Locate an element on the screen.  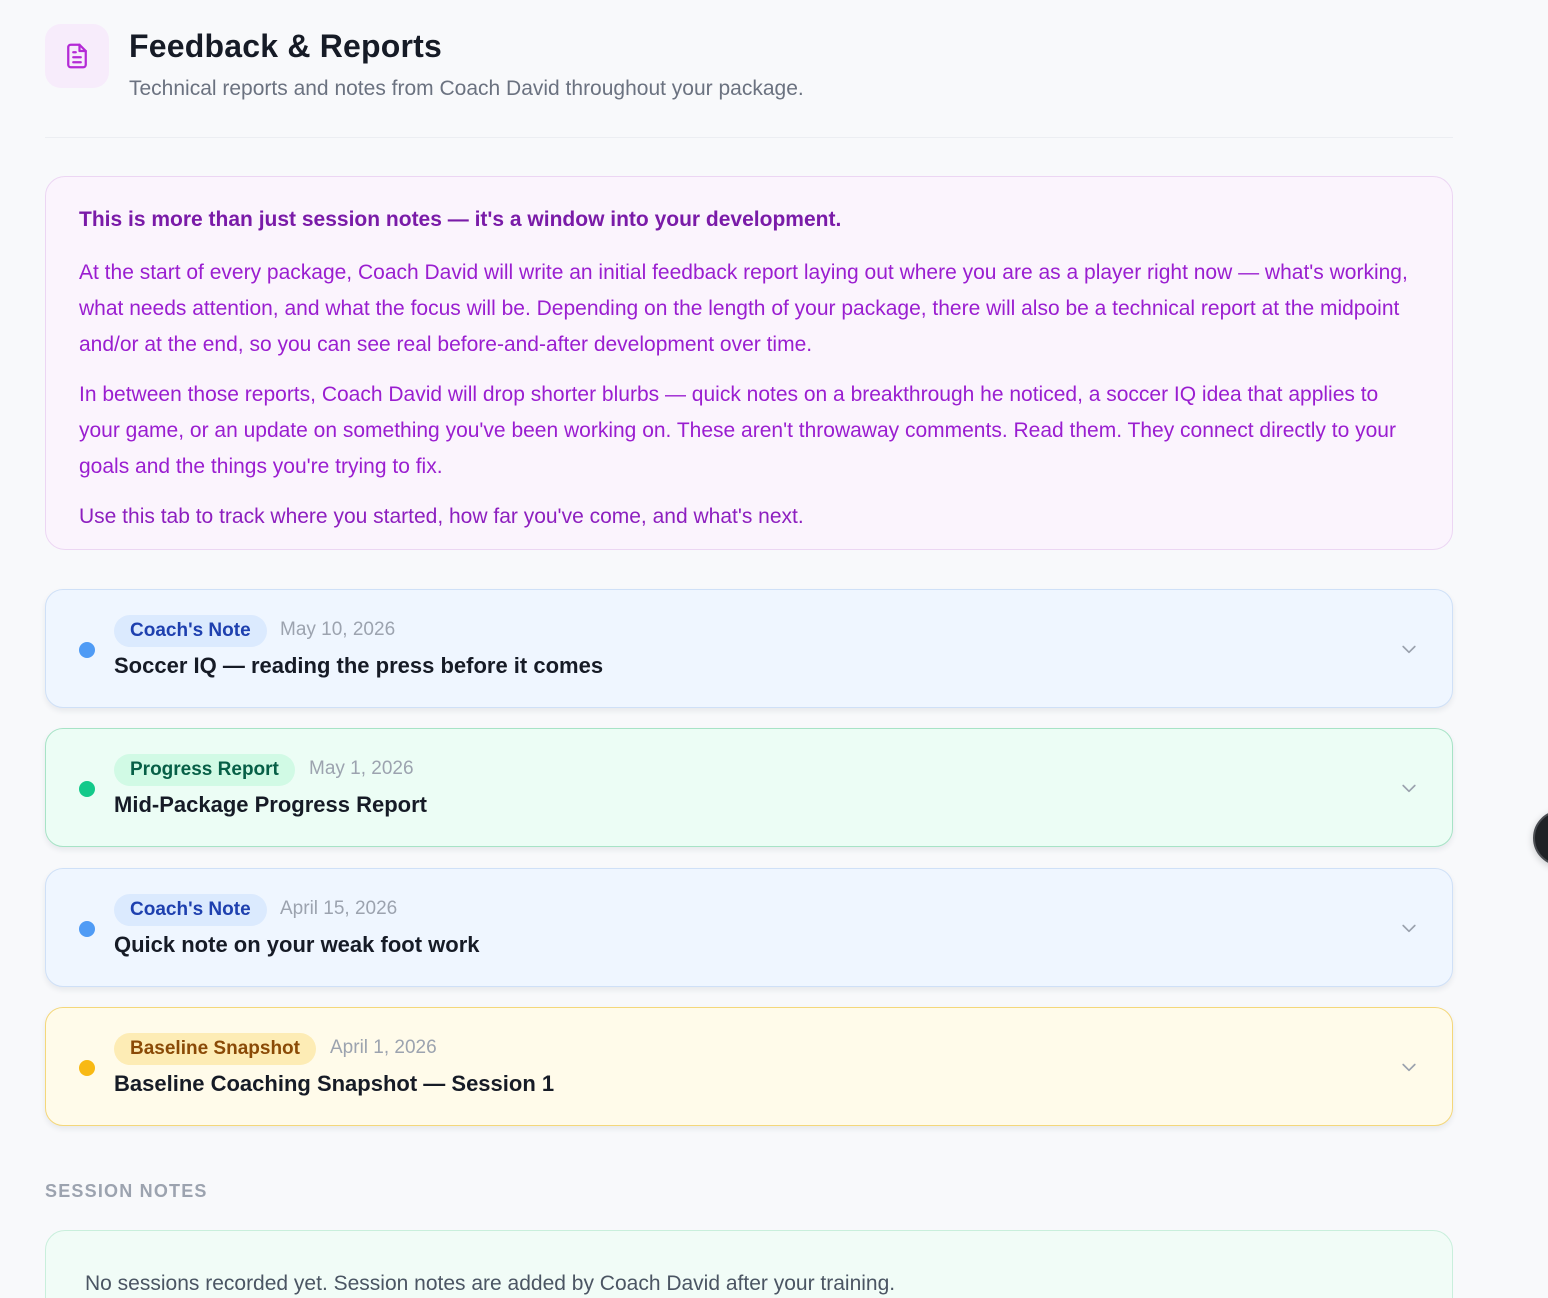
entry-date: May 1, 2026 is located at coordinates (361, 768).